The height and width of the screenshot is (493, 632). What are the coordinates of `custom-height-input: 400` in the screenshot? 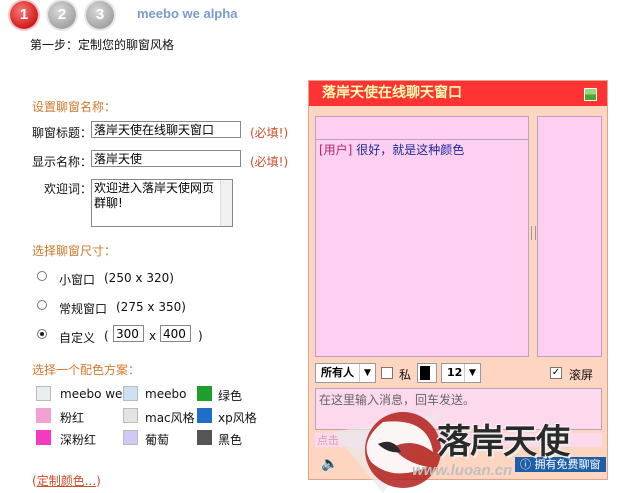 It's located at (175, 333).